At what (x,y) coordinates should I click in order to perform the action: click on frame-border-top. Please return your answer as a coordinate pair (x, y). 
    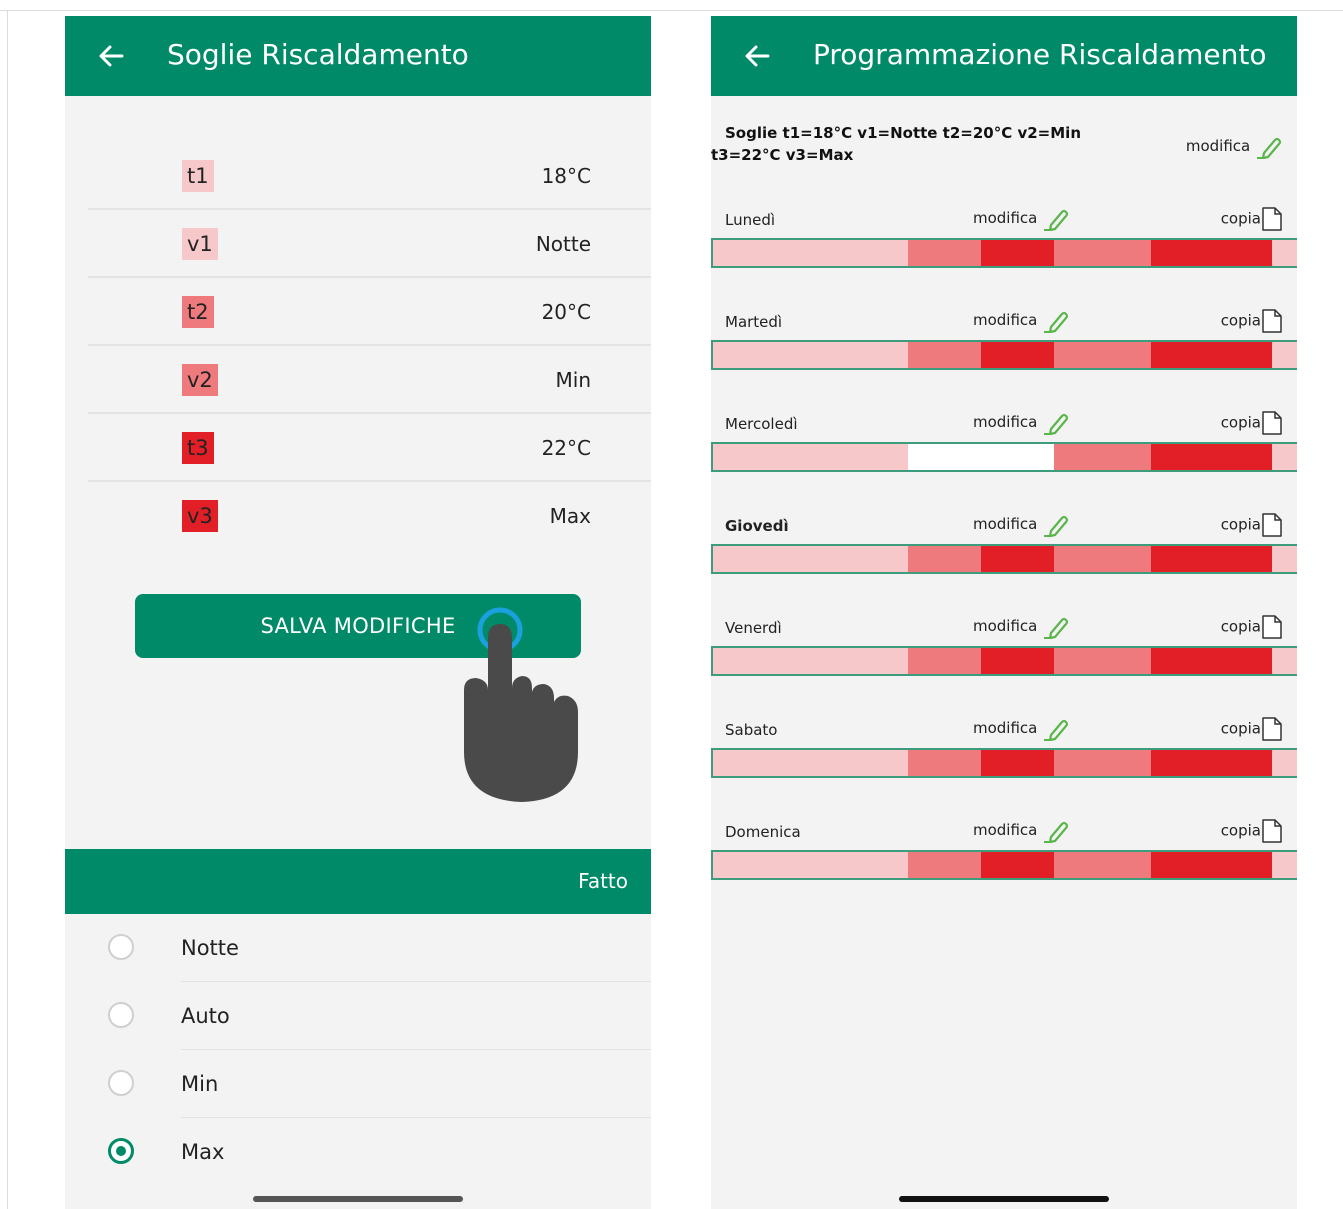
    Looking at the image, I should click on (671, 10).